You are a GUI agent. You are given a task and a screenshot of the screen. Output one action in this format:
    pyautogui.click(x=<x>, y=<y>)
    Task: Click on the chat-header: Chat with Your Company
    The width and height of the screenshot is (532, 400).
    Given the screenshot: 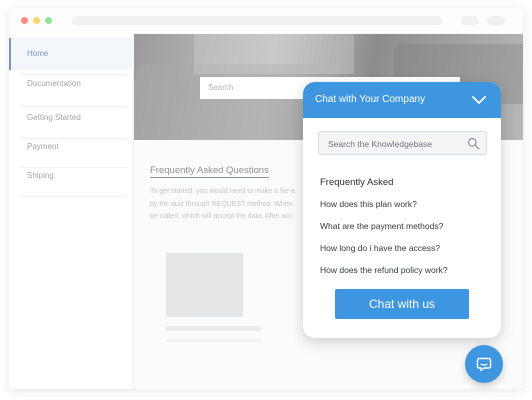 What is the action you would take?
    pyautogui.click(x=402, y=100)
    